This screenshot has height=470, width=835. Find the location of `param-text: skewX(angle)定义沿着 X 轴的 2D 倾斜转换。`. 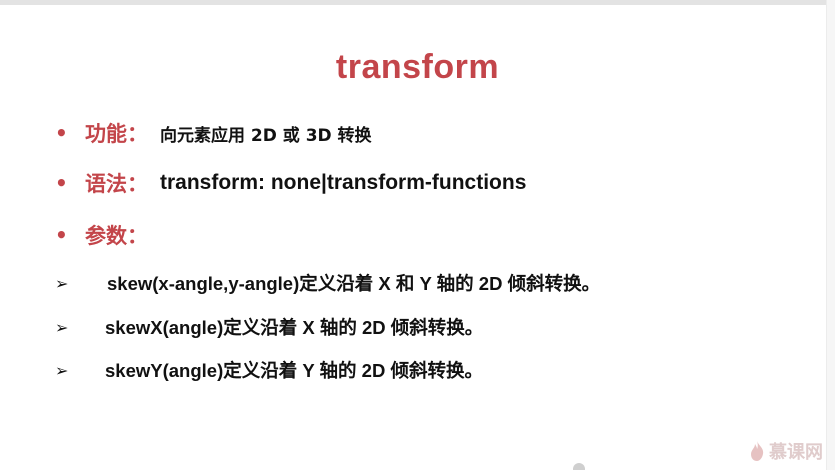

param-text: skewX(angle)定义沿着 X 轴的 2D 倾斜转换。 is located at coordinates (294, 327).